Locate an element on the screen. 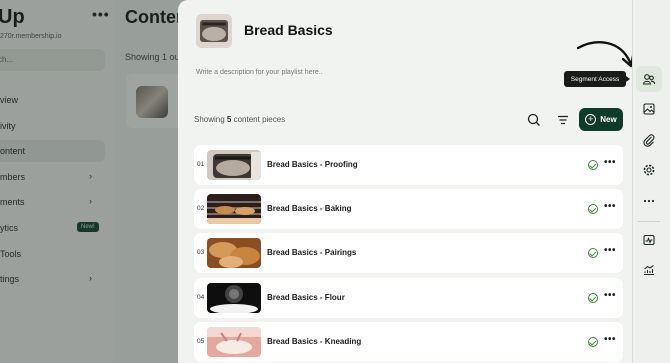 This screenshot has height=363, width=670. list-item: 02 Bread Basics - Baking ••• is located at coordinates (408, 209).